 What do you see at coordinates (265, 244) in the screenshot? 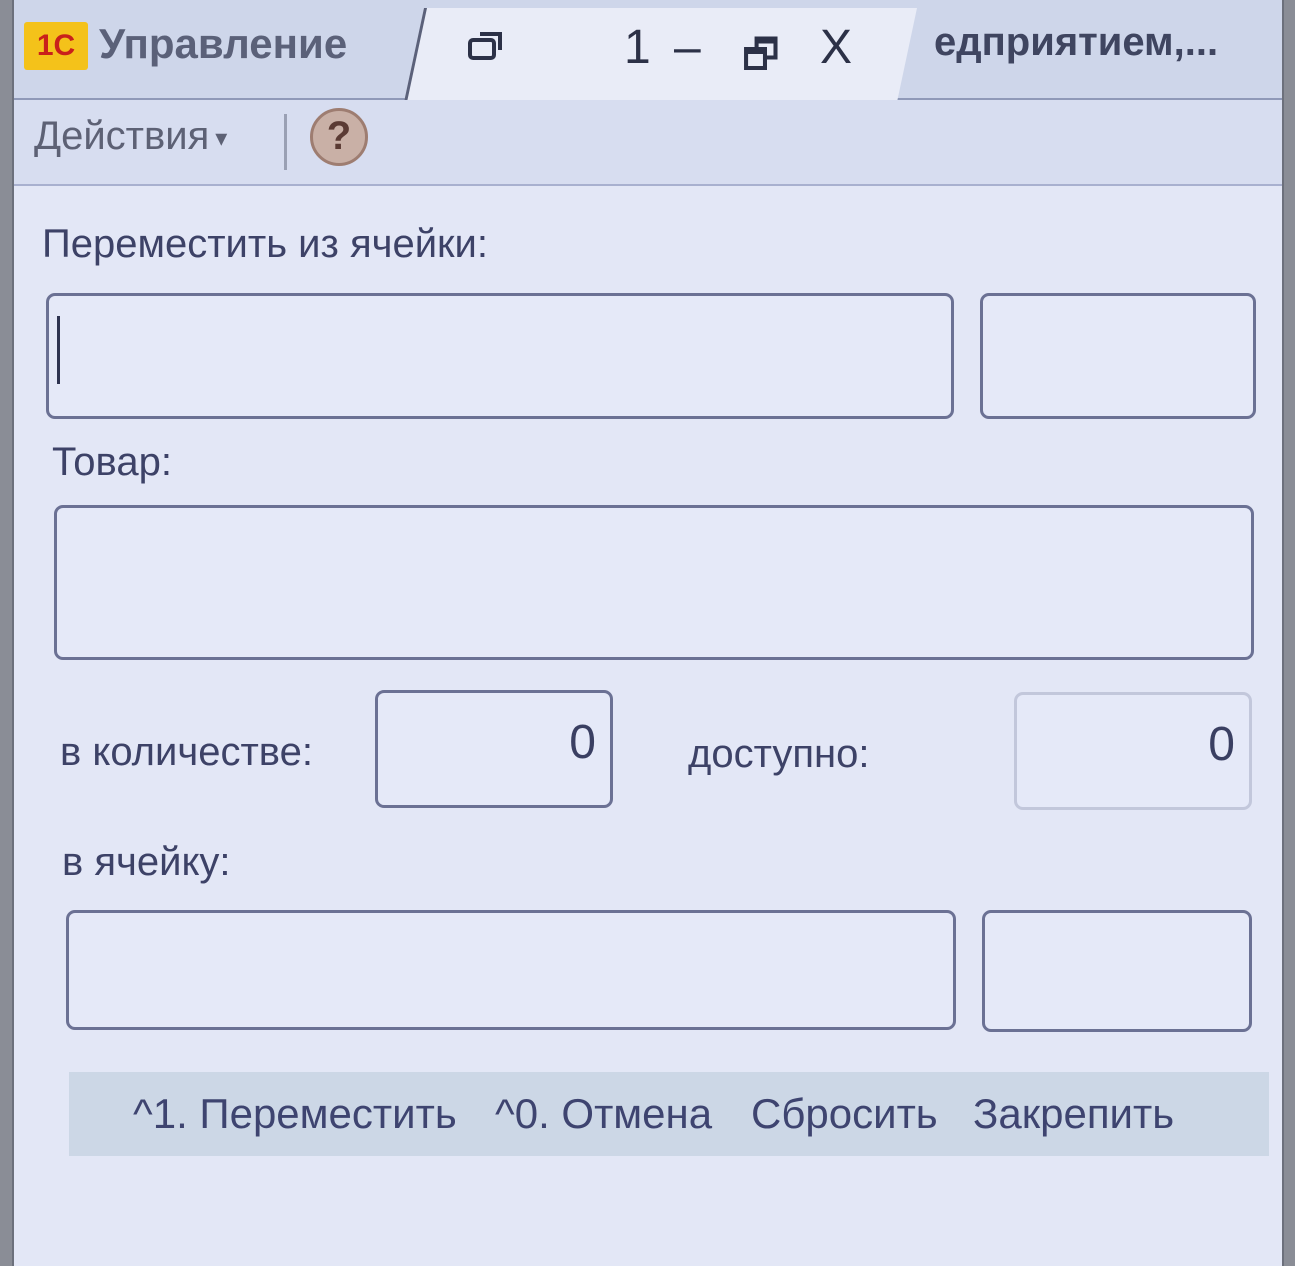
I see `from-cell-label: Переместить из ячейки:` at bounding box center [265, 244].